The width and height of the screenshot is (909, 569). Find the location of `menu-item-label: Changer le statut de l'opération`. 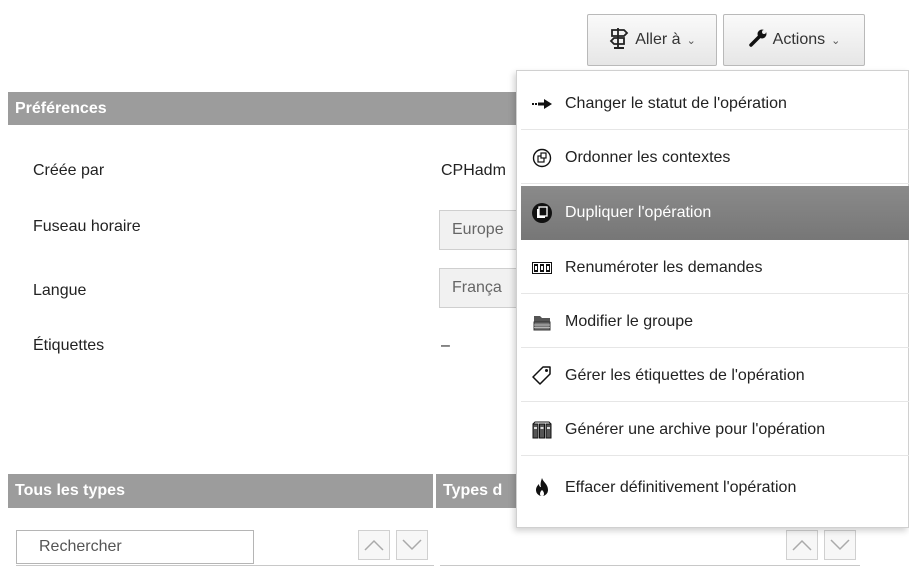

menu-item-label: Changer le statut de l'opération is located at coordinates (676, 103).